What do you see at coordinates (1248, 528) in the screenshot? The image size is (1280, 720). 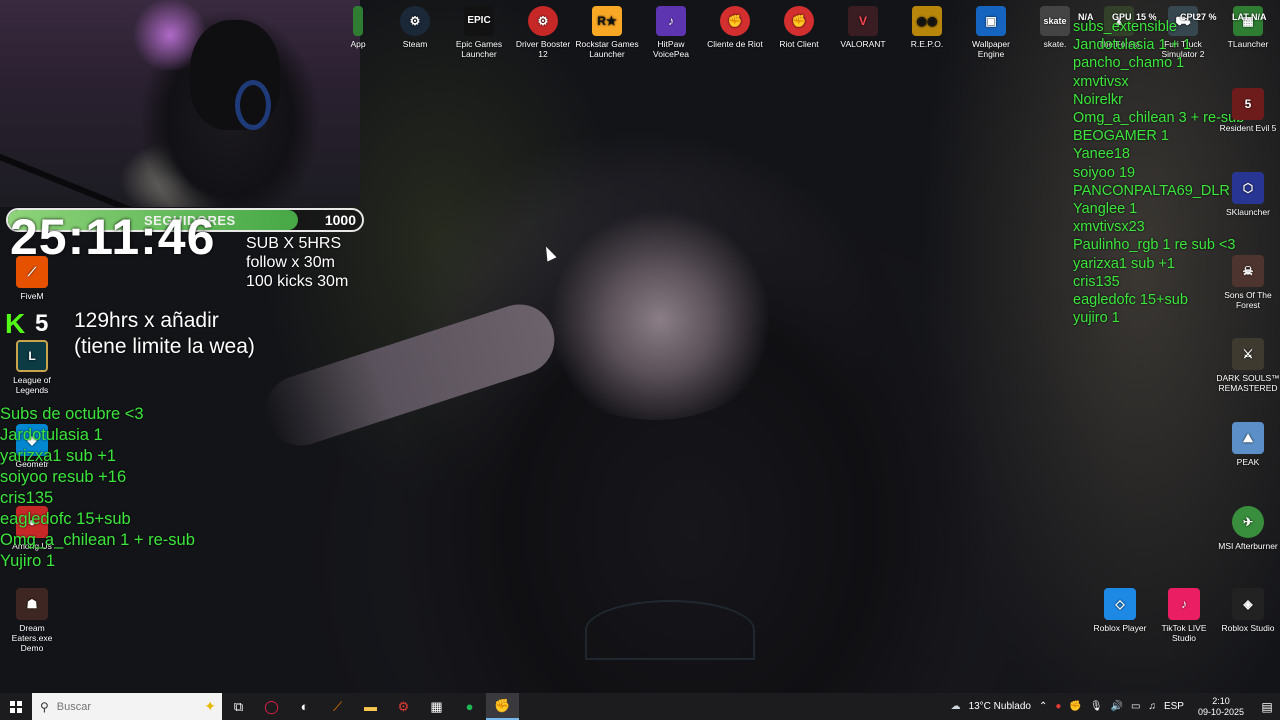 I see `desktop-icon-msi-afterburner: ✈ MSI Afterburner` at bounding box center [1248, 528].